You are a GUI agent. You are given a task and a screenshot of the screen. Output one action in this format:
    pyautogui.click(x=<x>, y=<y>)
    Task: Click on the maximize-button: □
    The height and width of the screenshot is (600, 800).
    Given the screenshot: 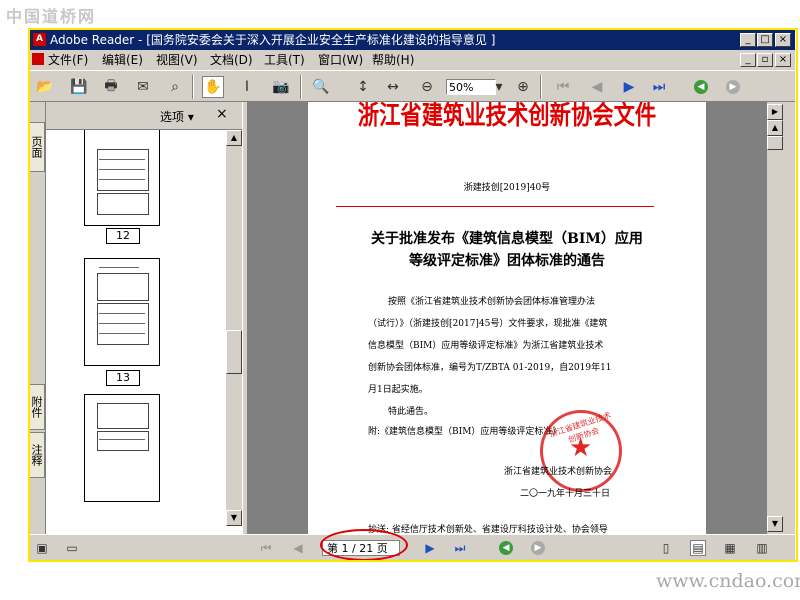 What is the action you would take?
    pyautogui.click(x=765, y=40)
    